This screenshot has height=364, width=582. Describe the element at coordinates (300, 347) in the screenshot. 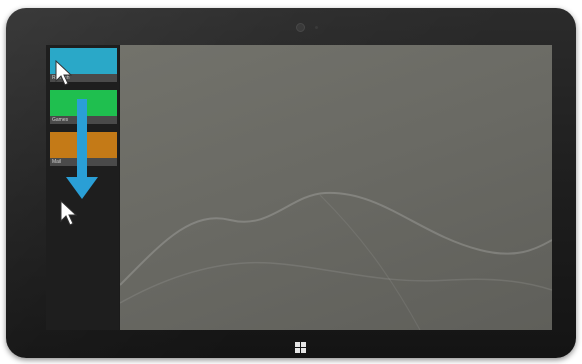

I see `windows-logo-icon` at that location.